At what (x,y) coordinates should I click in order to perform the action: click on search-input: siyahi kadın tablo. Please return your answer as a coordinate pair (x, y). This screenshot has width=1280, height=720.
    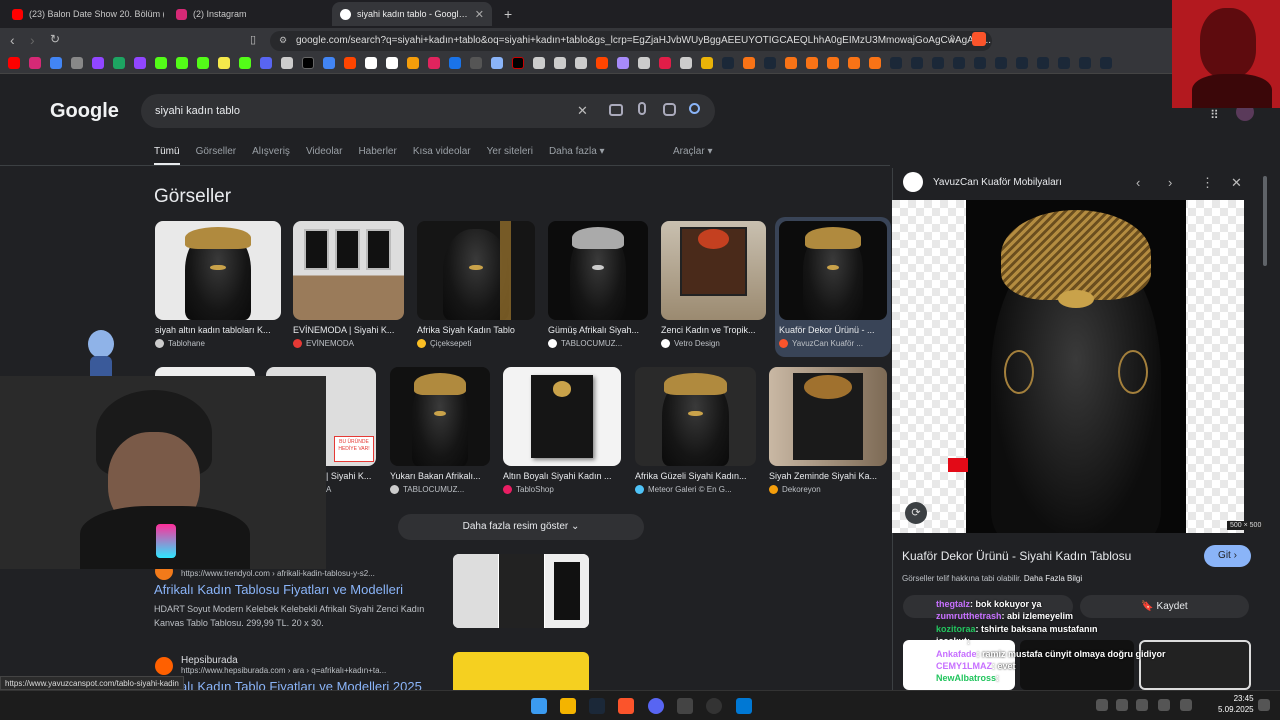
    Looking at the image, I should click on (428, 111).